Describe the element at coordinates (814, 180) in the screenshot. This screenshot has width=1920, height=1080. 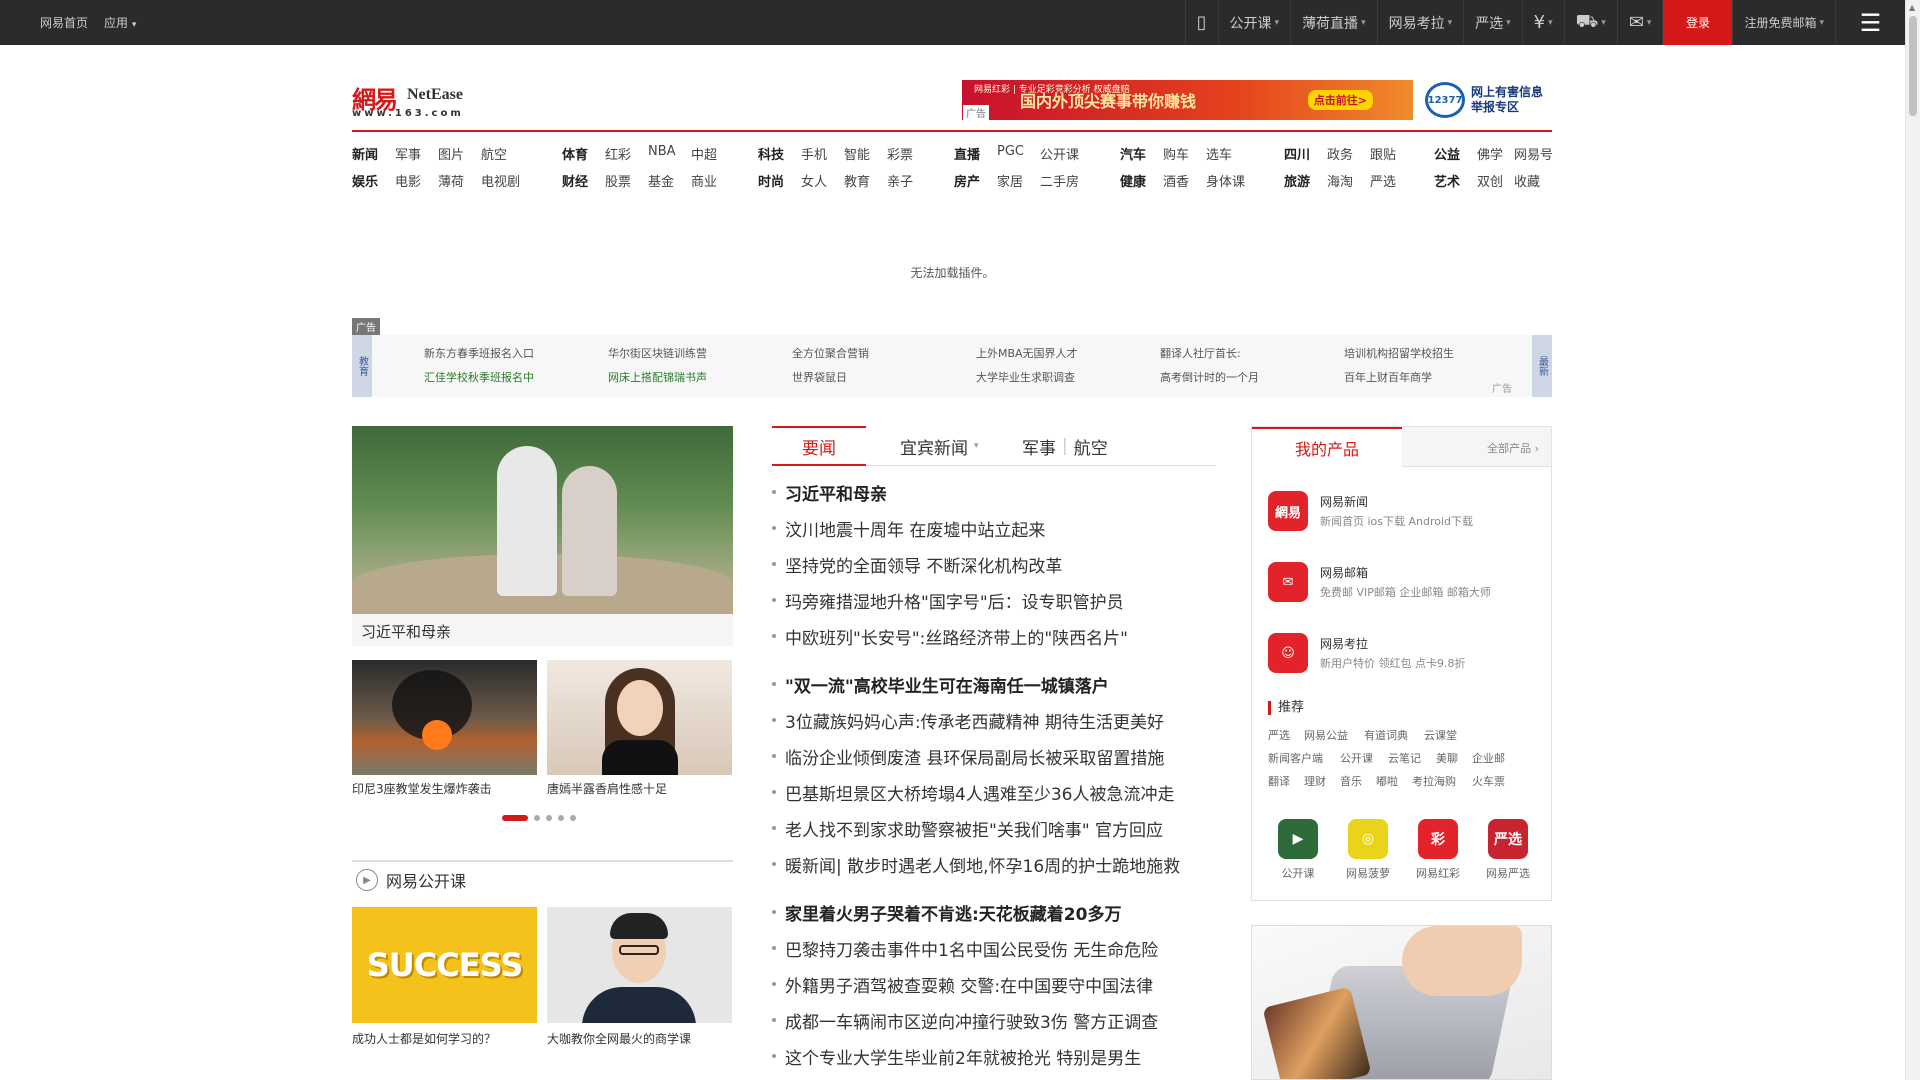
I see `nav-link: 女人` at that location.